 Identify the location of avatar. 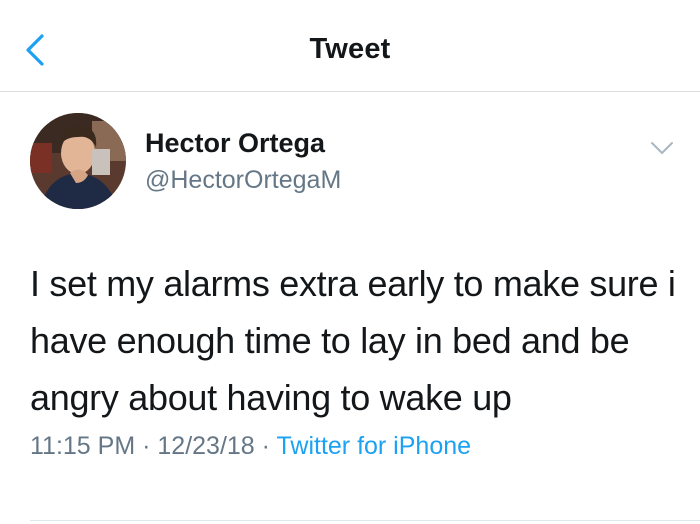
(78, 161).